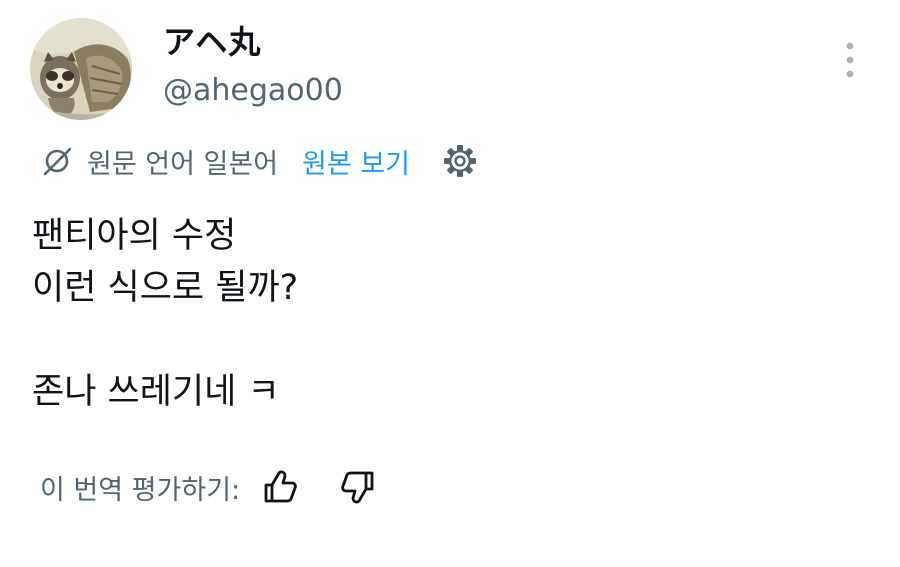  What do you see at coordinates (57, 161) in the screenshot?
I see `translate-icon` at bounding box center [57, 161].